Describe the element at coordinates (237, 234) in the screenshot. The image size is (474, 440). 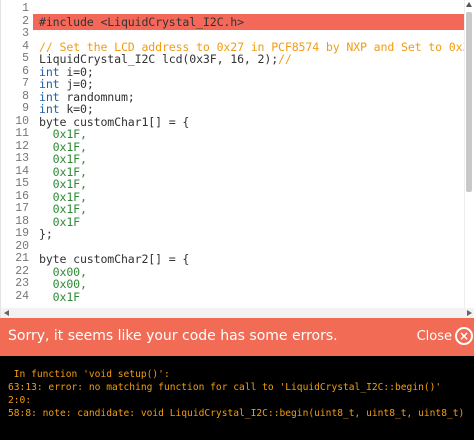
I see `code-line: 19};` at that location.